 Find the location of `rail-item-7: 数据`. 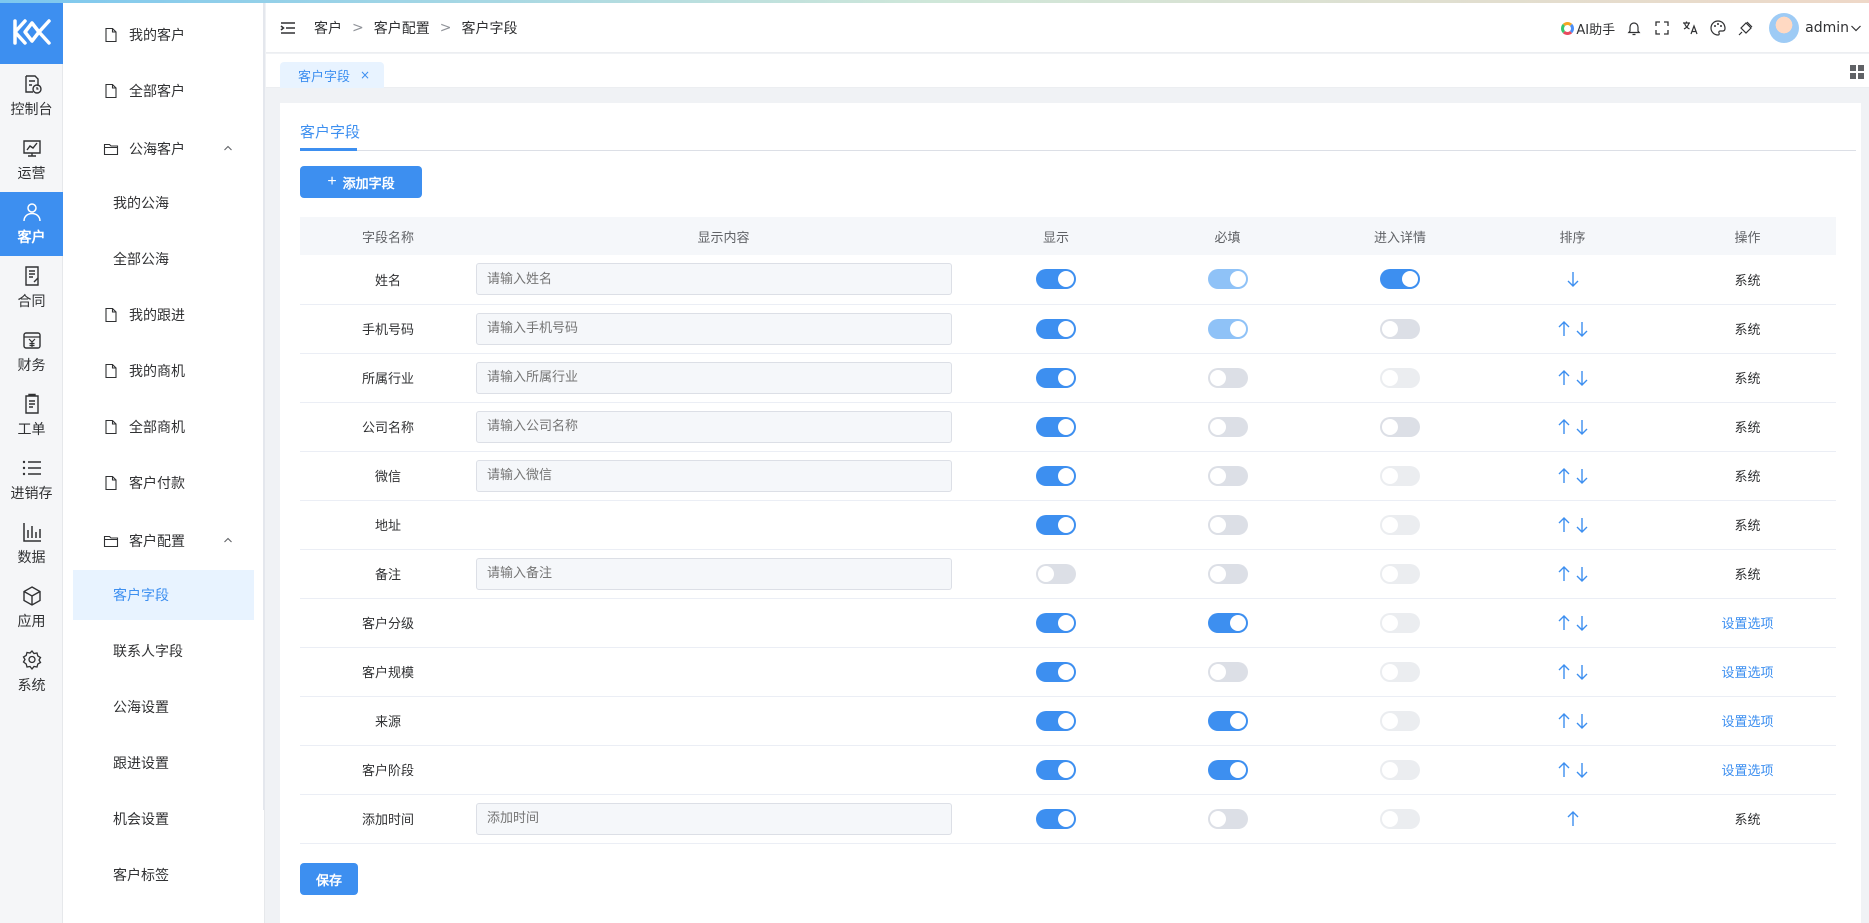

rail-item-7: 数据 is located at coordinates (31, 544).